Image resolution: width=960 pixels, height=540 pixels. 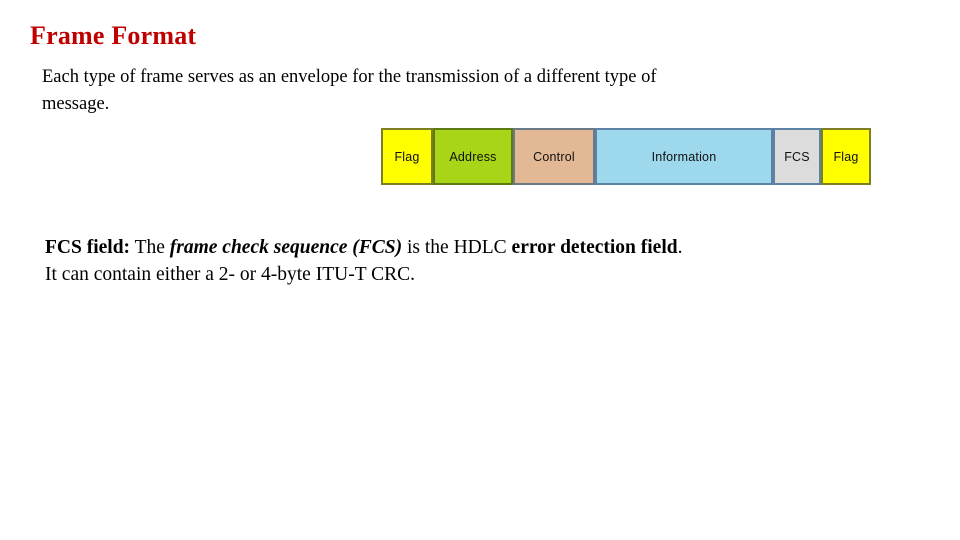 I want to click on frame-cell-flag-right: Flag, so click(x=846, y=156).